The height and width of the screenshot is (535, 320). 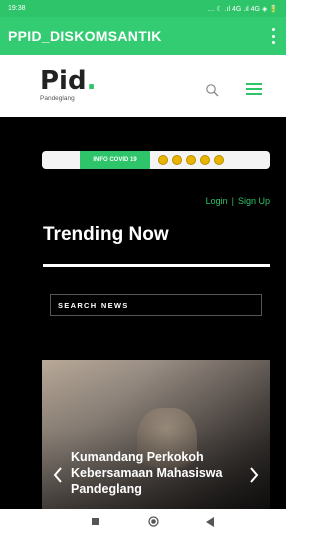 What do you see at coordinates (106, 234) in the screenshot?
I see `section-title: Trending Now` at bounding box center [106, 234].